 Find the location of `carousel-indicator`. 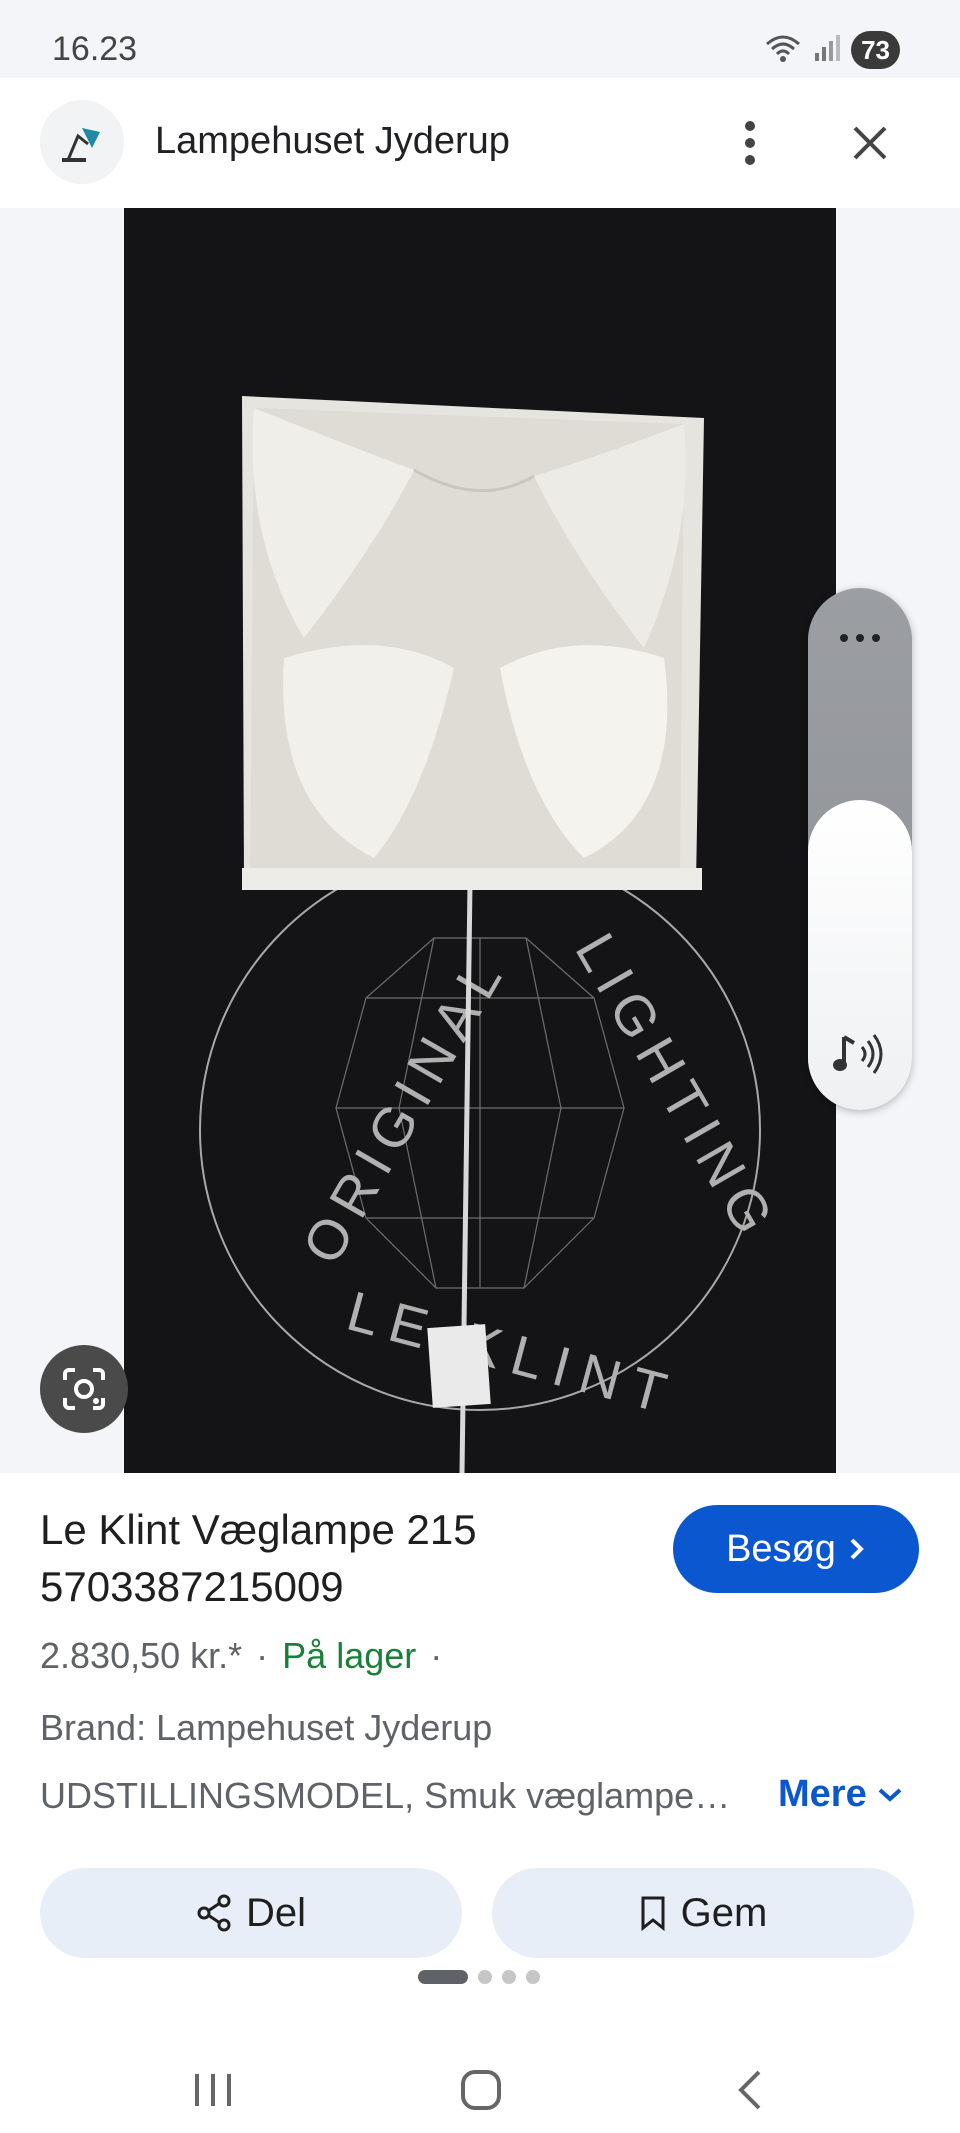

carousel-indicator is located at coordinates (479, 1977).